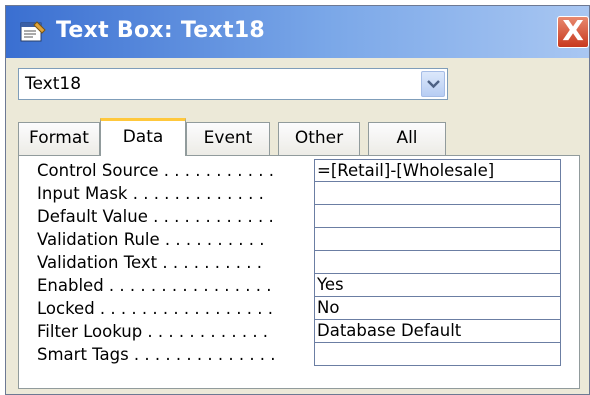 The width and height of the screenshot is (590, 395). I want to click on tab-strip: Format Data Event Other All, so click(298, 137).